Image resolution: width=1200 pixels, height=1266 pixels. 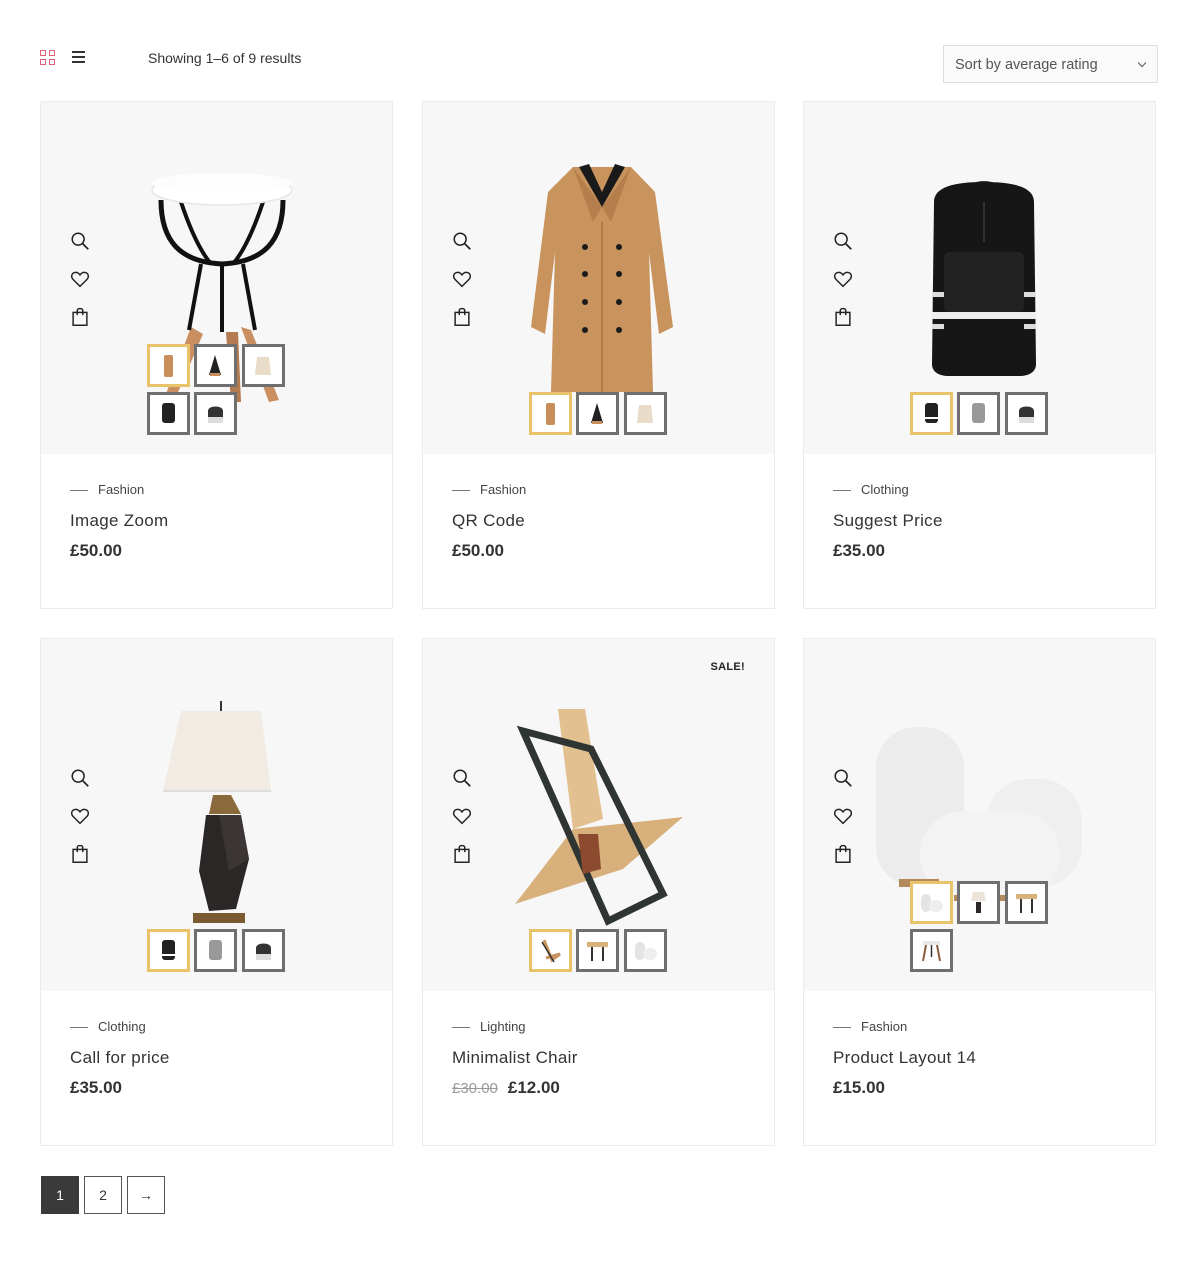 What do you see at coordinates (79, 58) in the screenshot?
I see `list-view-icon` at bounding box center [79, 58].